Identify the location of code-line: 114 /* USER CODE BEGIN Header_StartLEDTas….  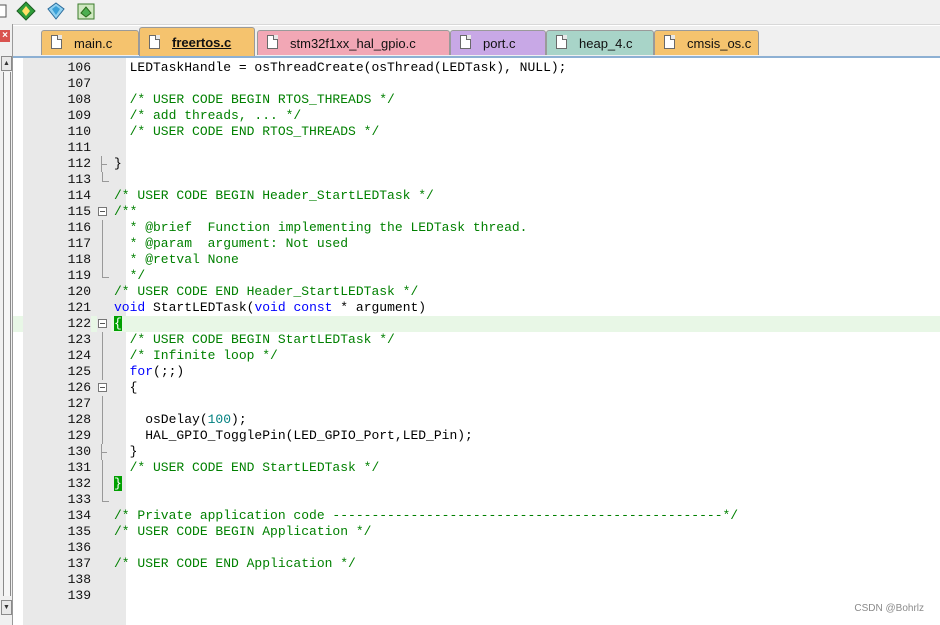
(476, 196).